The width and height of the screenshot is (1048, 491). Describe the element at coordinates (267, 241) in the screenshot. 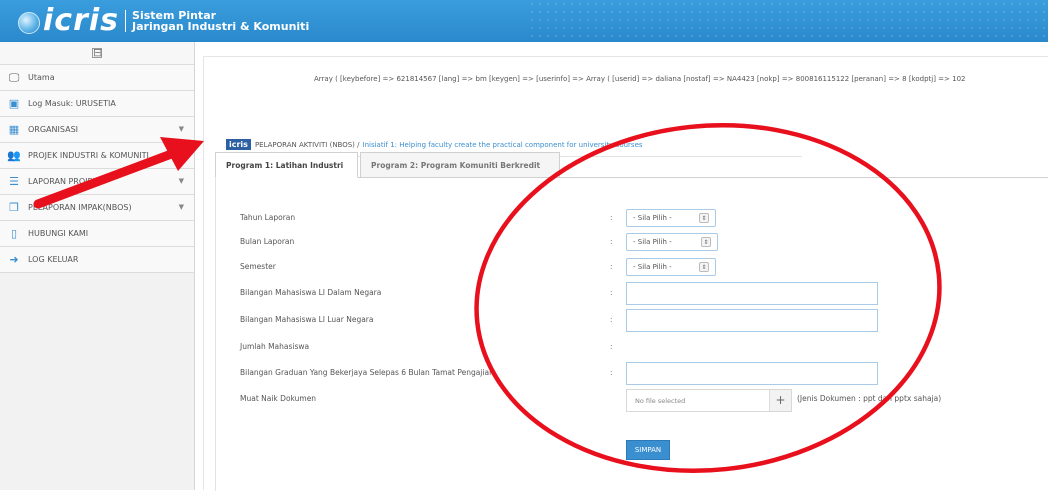

I see `field-label: Bulan Laporan` at that location.